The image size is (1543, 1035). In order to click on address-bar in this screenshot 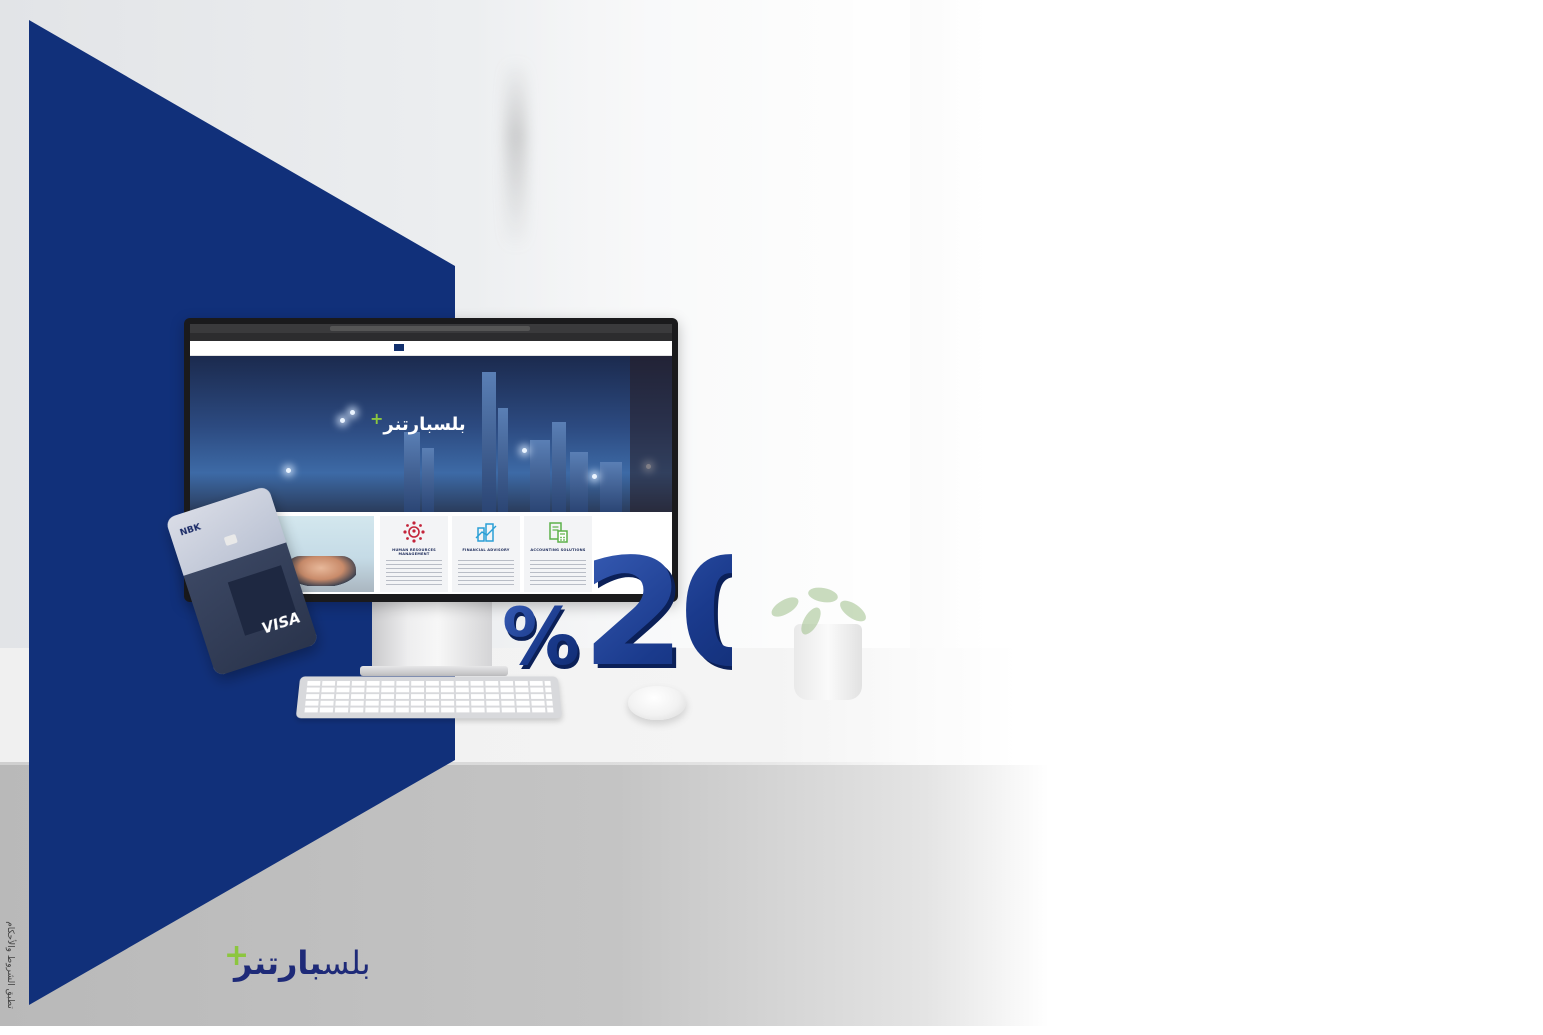, I will do `click(430, 328)`.